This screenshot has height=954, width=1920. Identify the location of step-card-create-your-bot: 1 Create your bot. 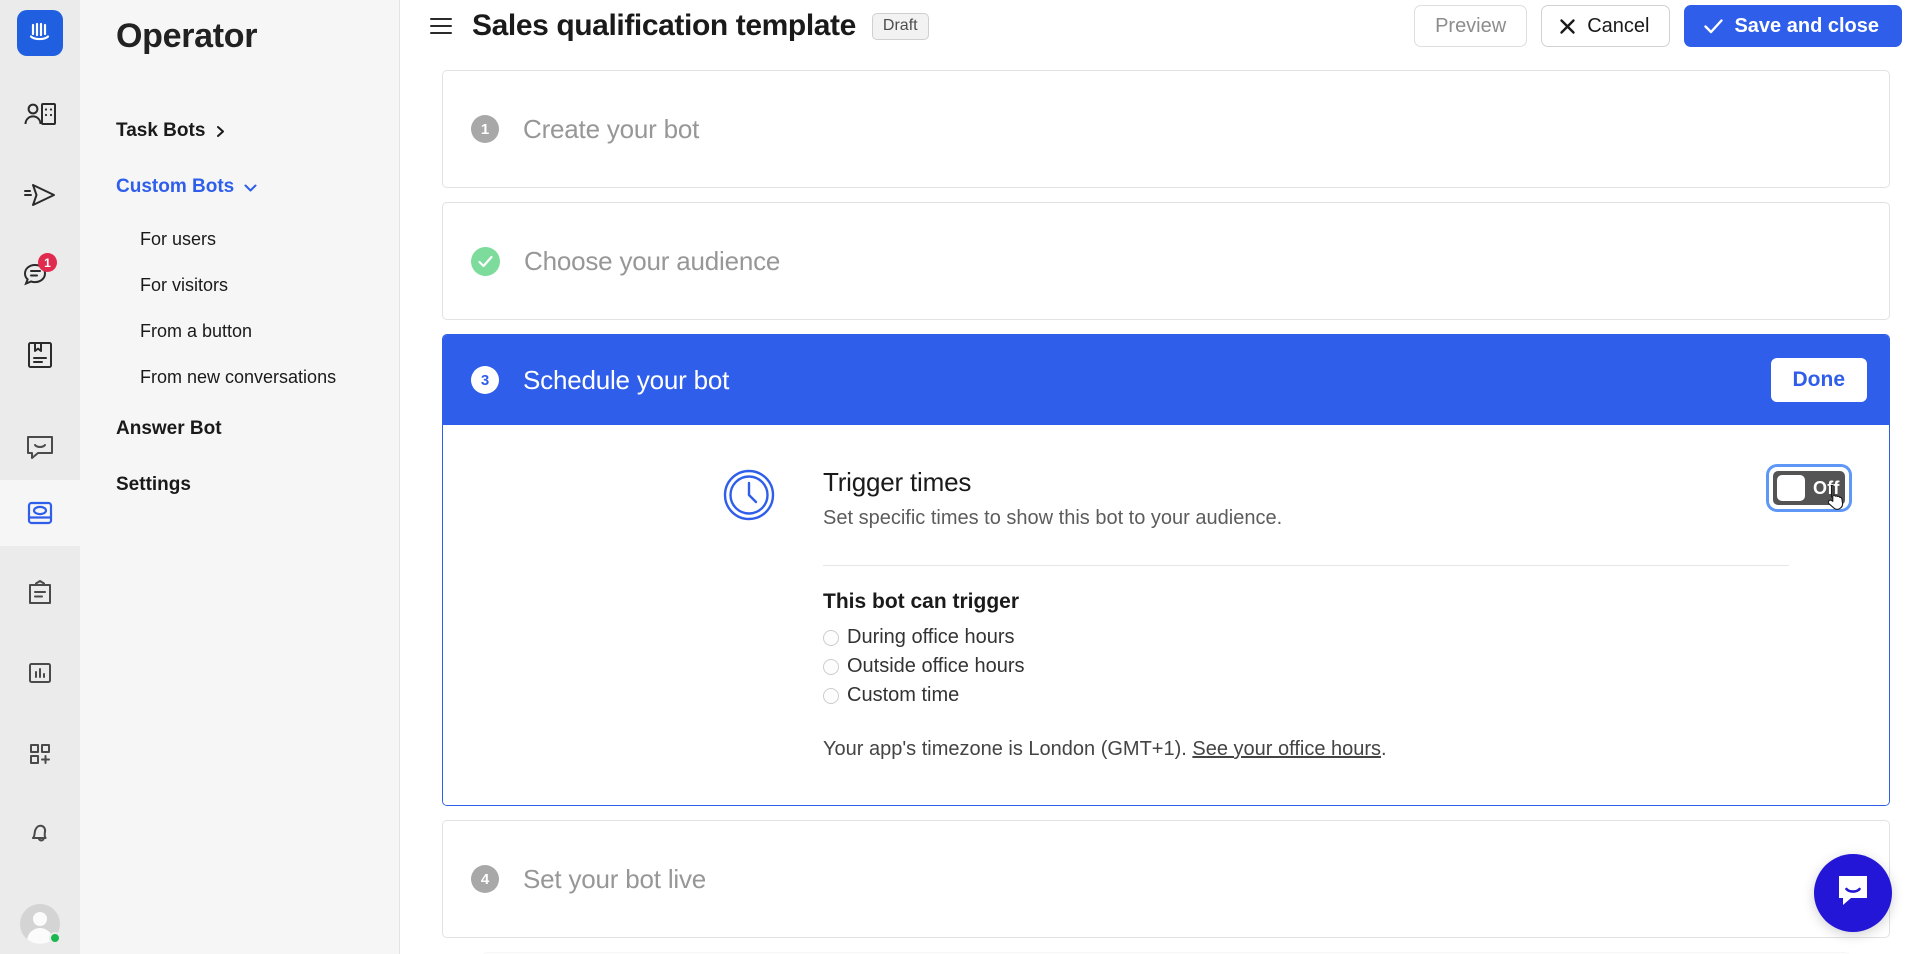
(1166, 129).